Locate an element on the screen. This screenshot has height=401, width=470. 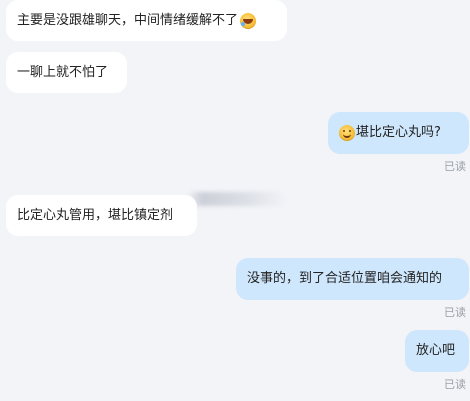
message-bubble-incoming: 主要是没跟雄聊天，中间情绪缓解不了 is located at coordinates (146, 20).